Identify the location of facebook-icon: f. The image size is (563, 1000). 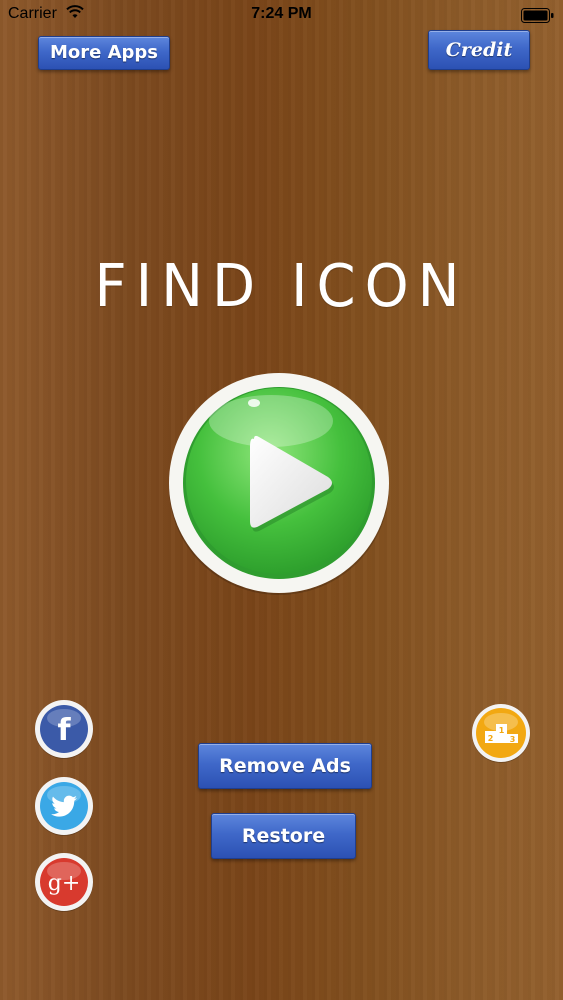
(64, 730).